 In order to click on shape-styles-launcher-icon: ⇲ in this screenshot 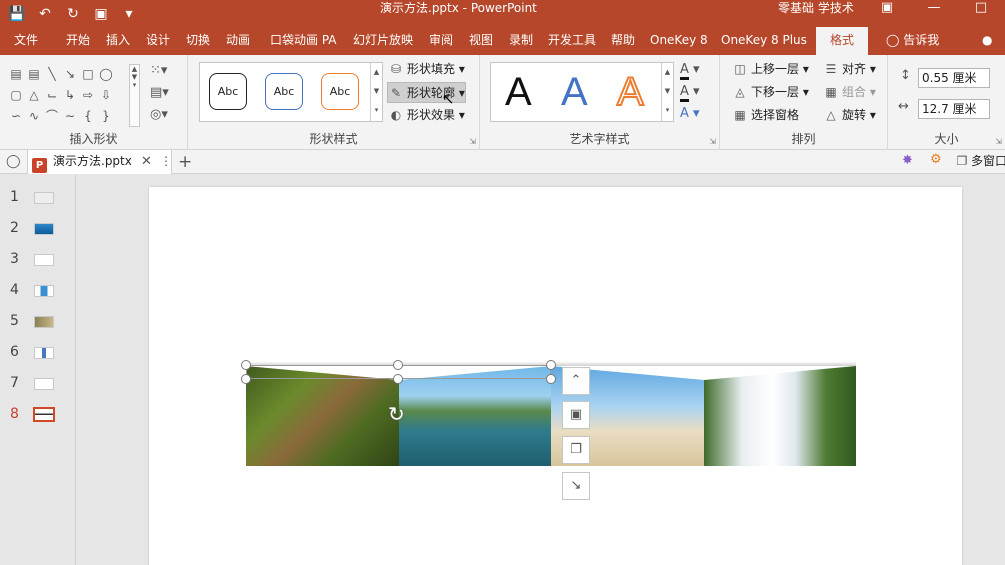, I will do `click(472, 141)`.